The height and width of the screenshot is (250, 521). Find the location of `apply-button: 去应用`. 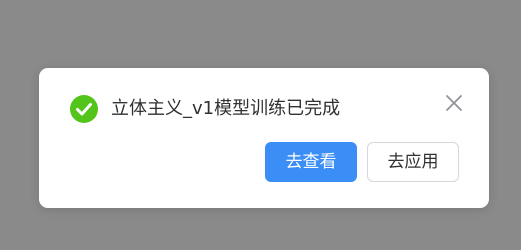

apply-button: 去应用 is located at coordinates (413, 162).